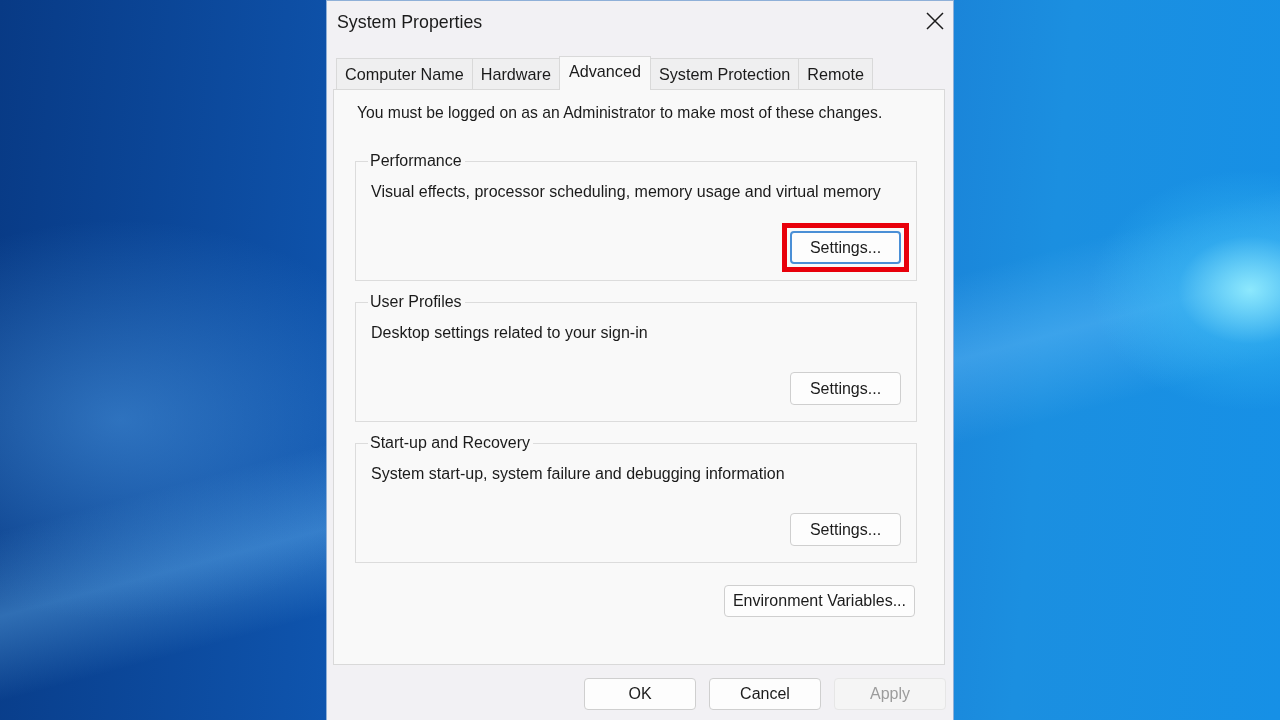 The width and height of the screenshot is (1280, 720). I want to click on close-button, so click(935, 21).